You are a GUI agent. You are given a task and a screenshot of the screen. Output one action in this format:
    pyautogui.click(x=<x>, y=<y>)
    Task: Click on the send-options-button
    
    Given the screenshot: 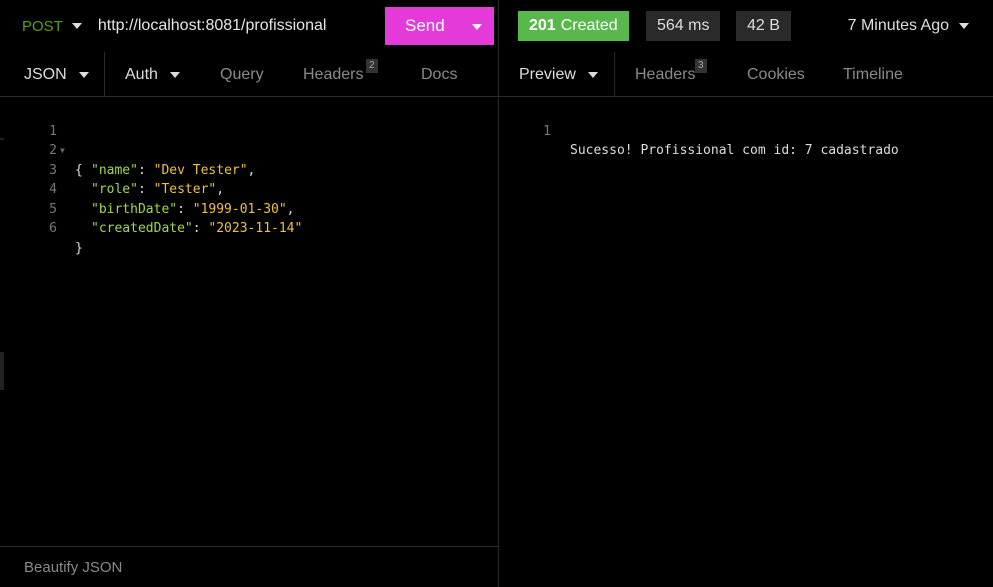 What is the action you would take?
    pyautogui.click(x=477, y=26)
    